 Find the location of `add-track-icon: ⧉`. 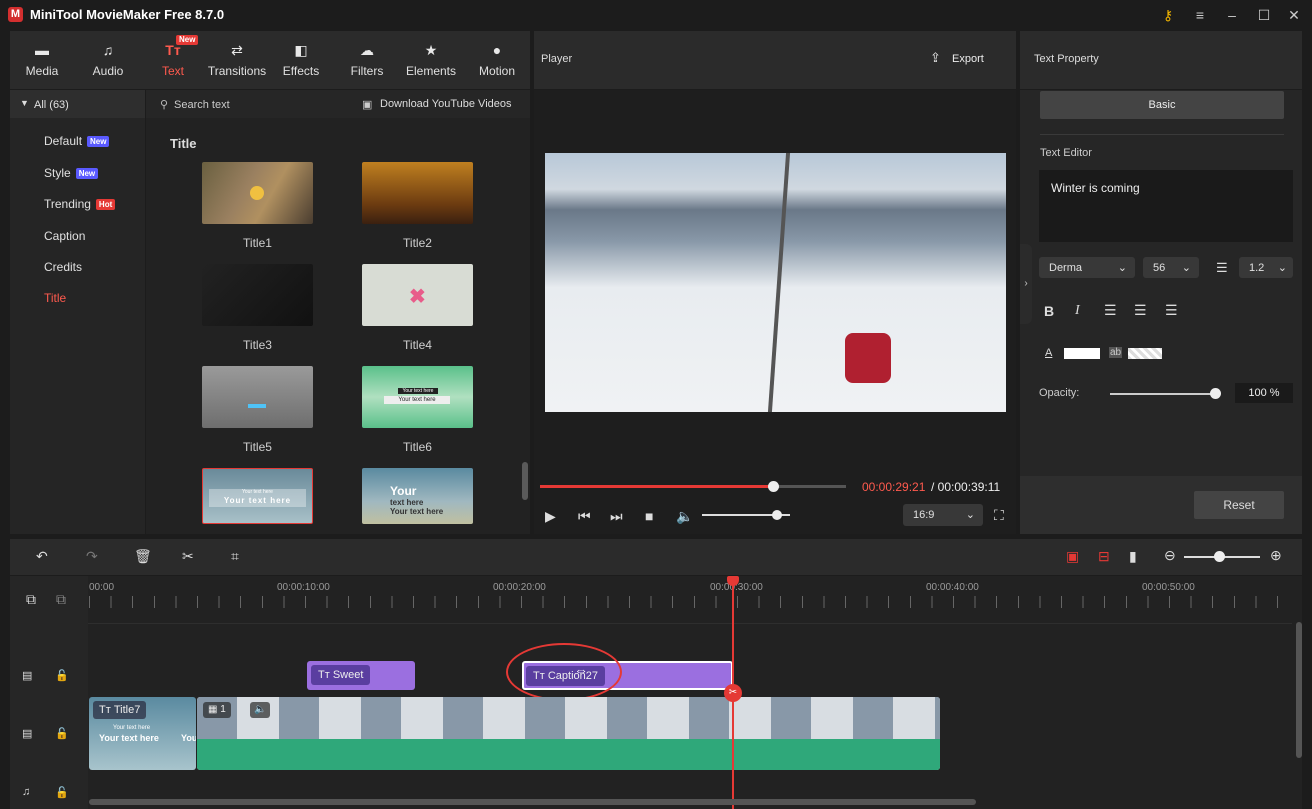

add-track-icon: ⧉ is located at coordinates (31, 599).